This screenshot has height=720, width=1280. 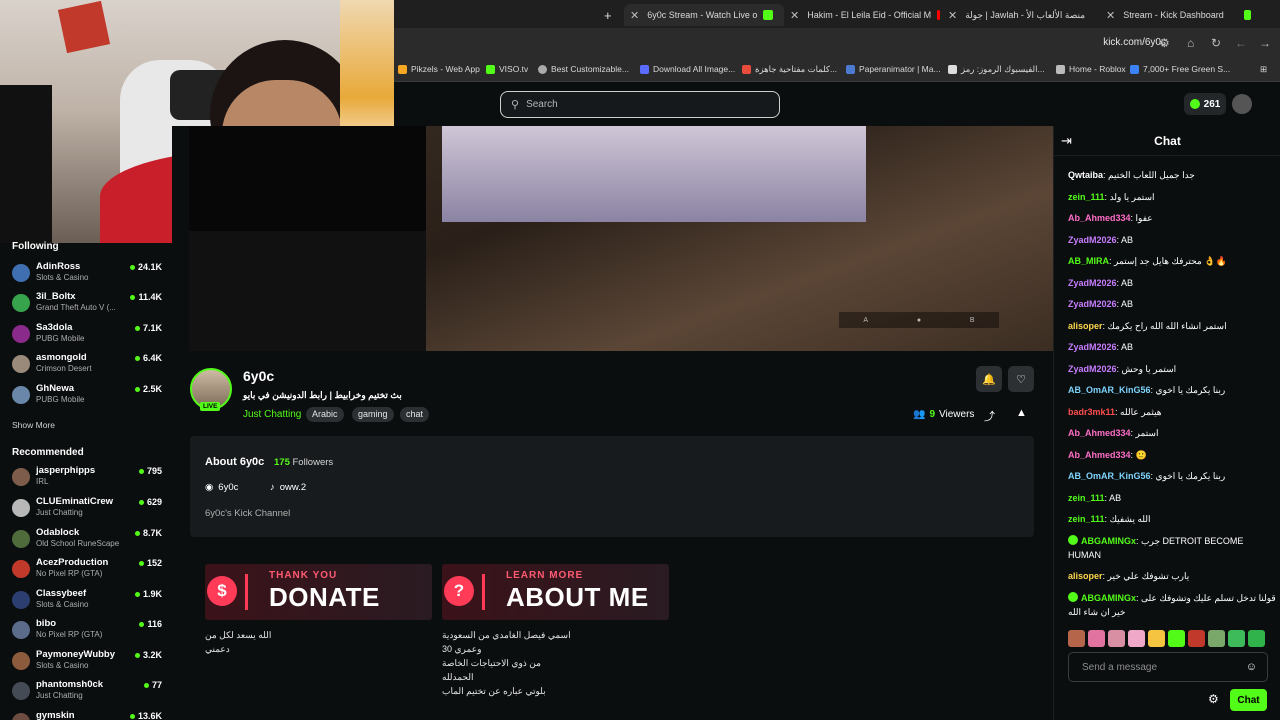 What do you see at coordinates (87, 693) in the screenshot?
I see `sidebar-item-phantomsh0ck: phantomsh0ck Just Chatting 77` at bounding box center [87, 693].